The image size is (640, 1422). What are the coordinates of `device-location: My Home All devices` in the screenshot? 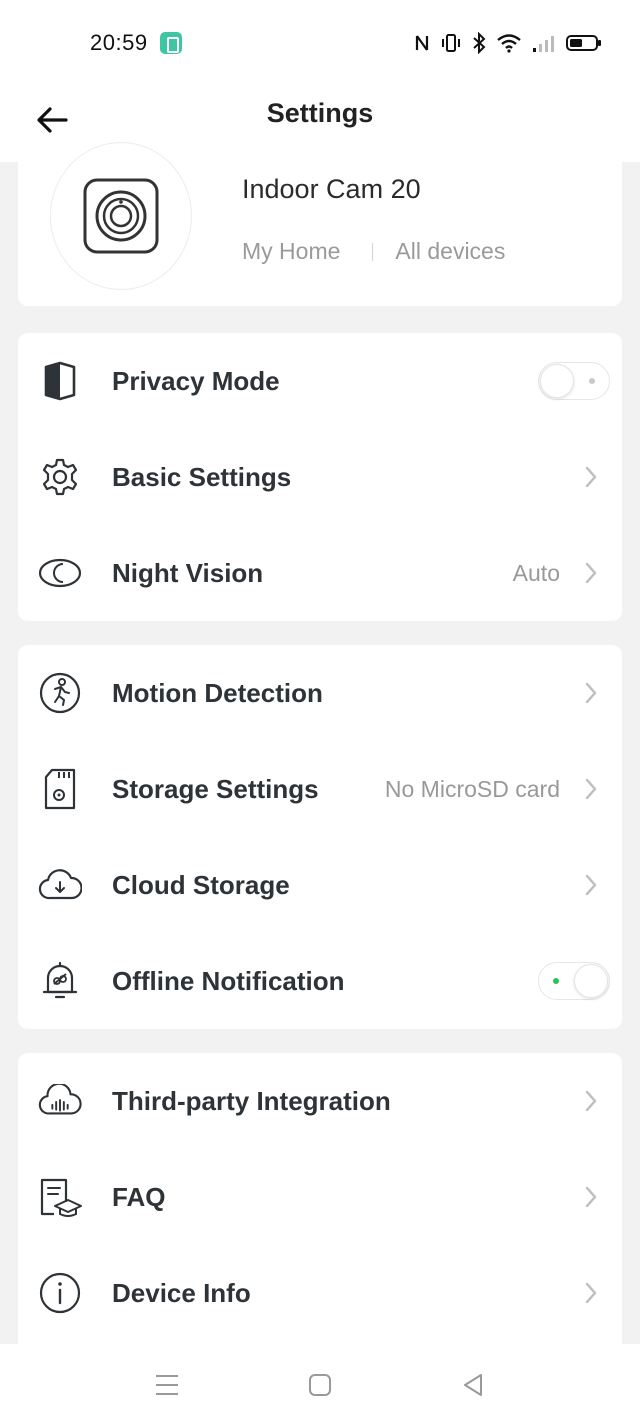 It's located at (373, 251).